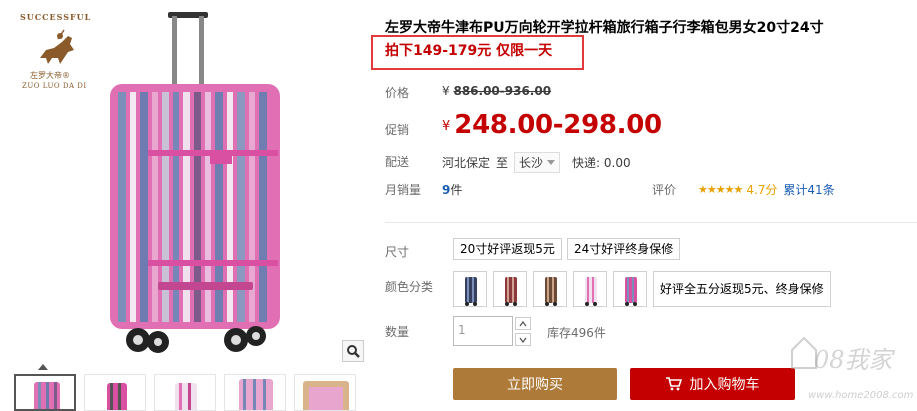 The image size is (917, 411). What do you see at coordinates (743, 189) in the screenshot?
I see `rating-row: 评价 ★★★★★ 4.7分 累计41条` at bounding box center [743, 189].